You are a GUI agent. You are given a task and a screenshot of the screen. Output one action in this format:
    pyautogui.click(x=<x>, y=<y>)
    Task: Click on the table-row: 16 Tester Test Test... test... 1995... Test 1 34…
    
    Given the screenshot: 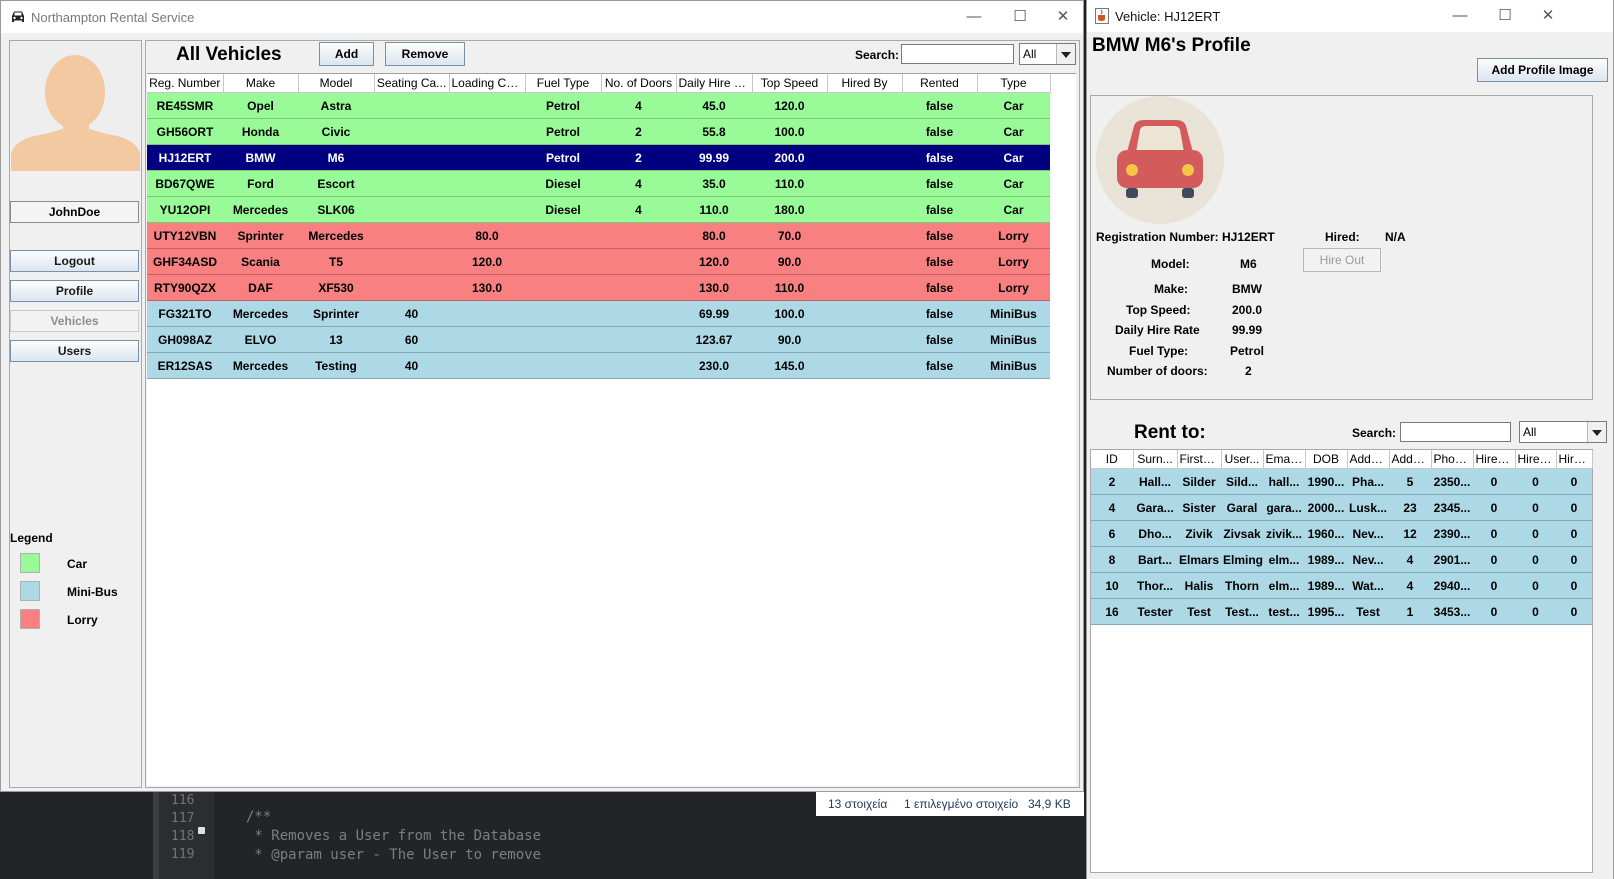 What is the action you would take?
    pyautogui.click(x=1341, y=611)
    